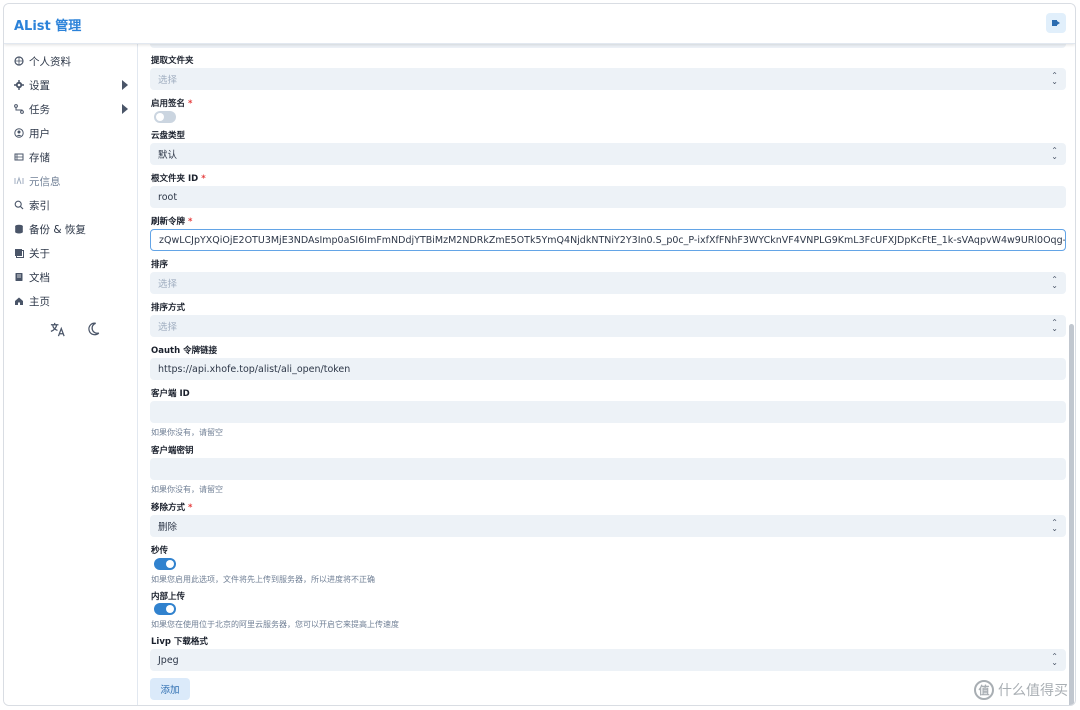 The width and height of the screenshot is (1080, 710). What do you see at coordinates (18, 61) in the screenshot?
I see `globe-icon` at bounding box center [18, 61].